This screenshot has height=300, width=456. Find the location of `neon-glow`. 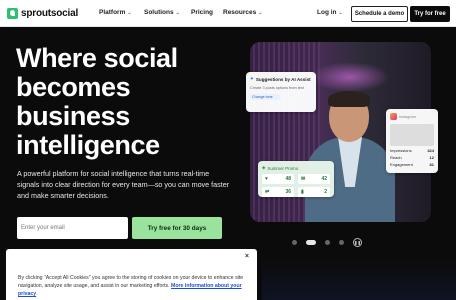

neon-glow is located at coordinates (350, 77).